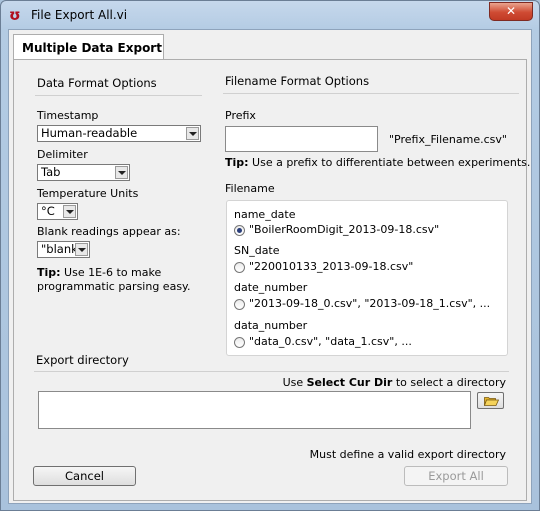 The image size is (540, 511). What do you see at coordinates (257, 250) in the screenshot?
I see `filename-option-sn-date: SN_date` at bounding box center [257, 250].